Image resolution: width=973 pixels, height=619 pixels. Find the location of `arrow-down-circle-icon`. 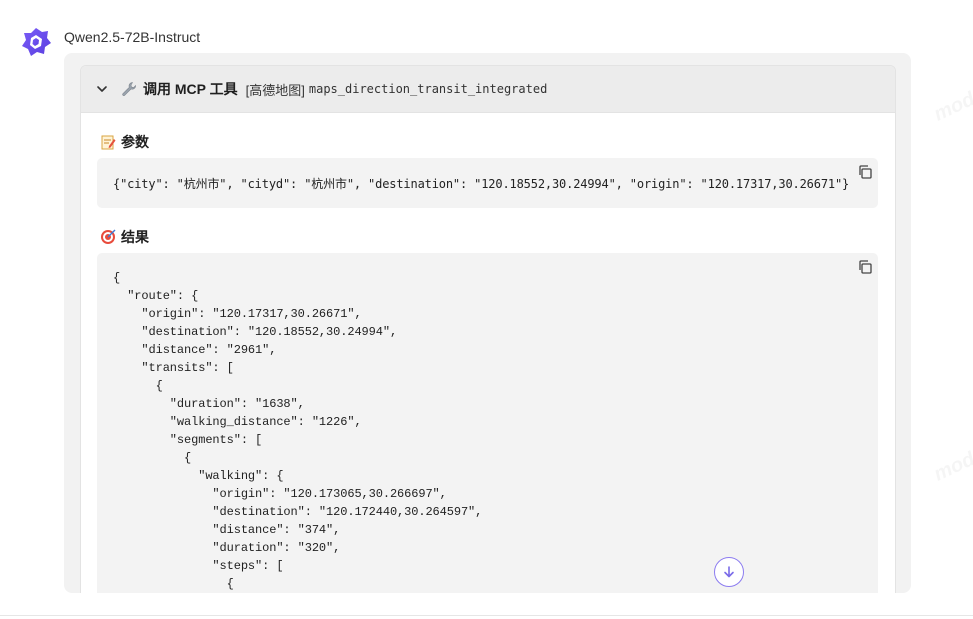

arrow-down-circle-icon is located at coordinates (729, 572).